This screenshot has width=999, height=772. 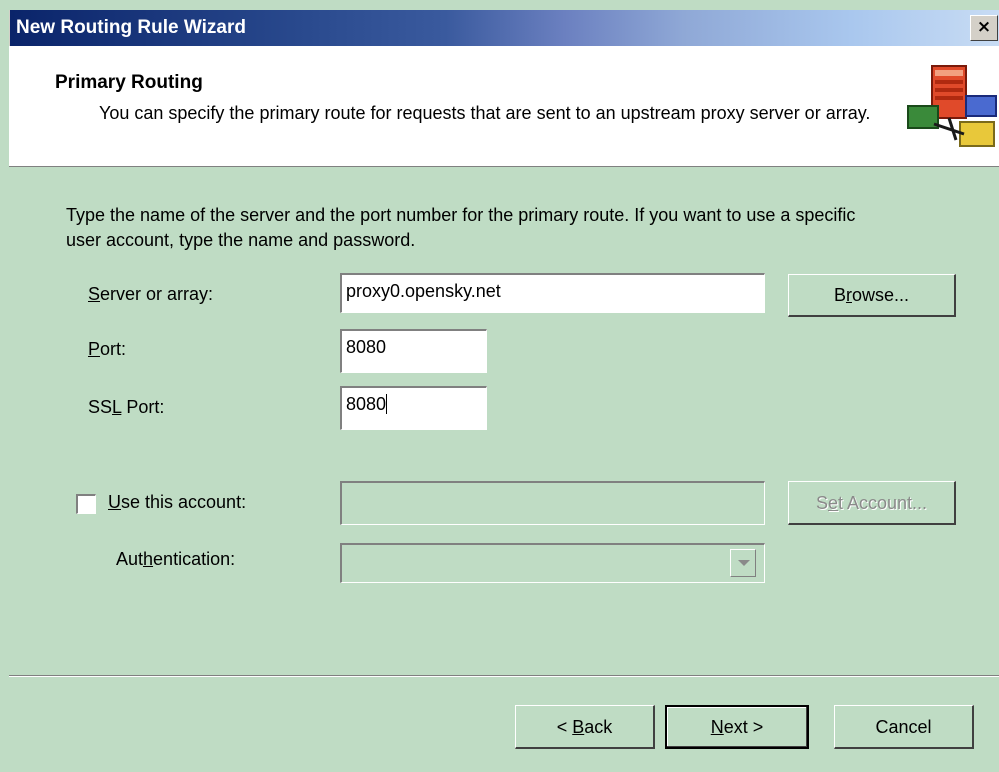 What do you see at coordinates (126, 407) in the screenshot?
I see `ssl-port-label: SSL Port:` at bounding box center [126, 407].